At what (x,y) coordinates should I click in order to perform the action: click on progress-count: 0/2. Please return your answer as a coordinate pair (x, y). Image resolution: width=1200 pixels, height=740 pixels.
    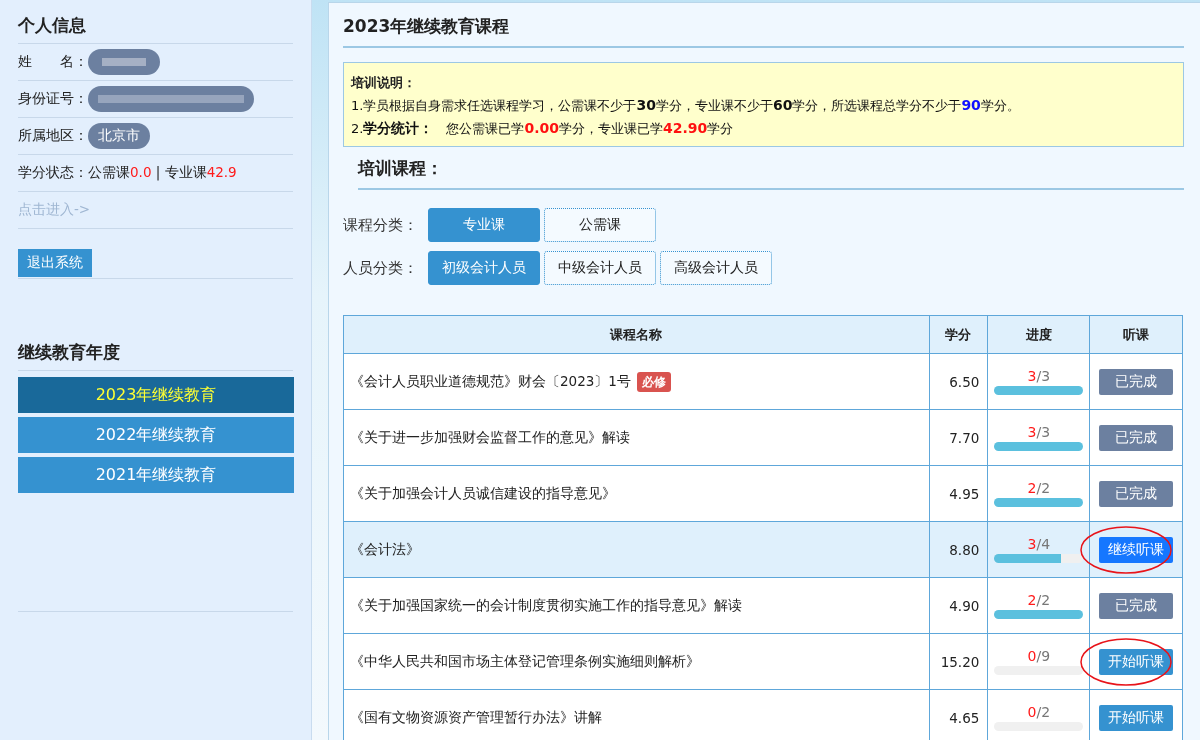
    Looking at the image, I should click on (1039, 712).